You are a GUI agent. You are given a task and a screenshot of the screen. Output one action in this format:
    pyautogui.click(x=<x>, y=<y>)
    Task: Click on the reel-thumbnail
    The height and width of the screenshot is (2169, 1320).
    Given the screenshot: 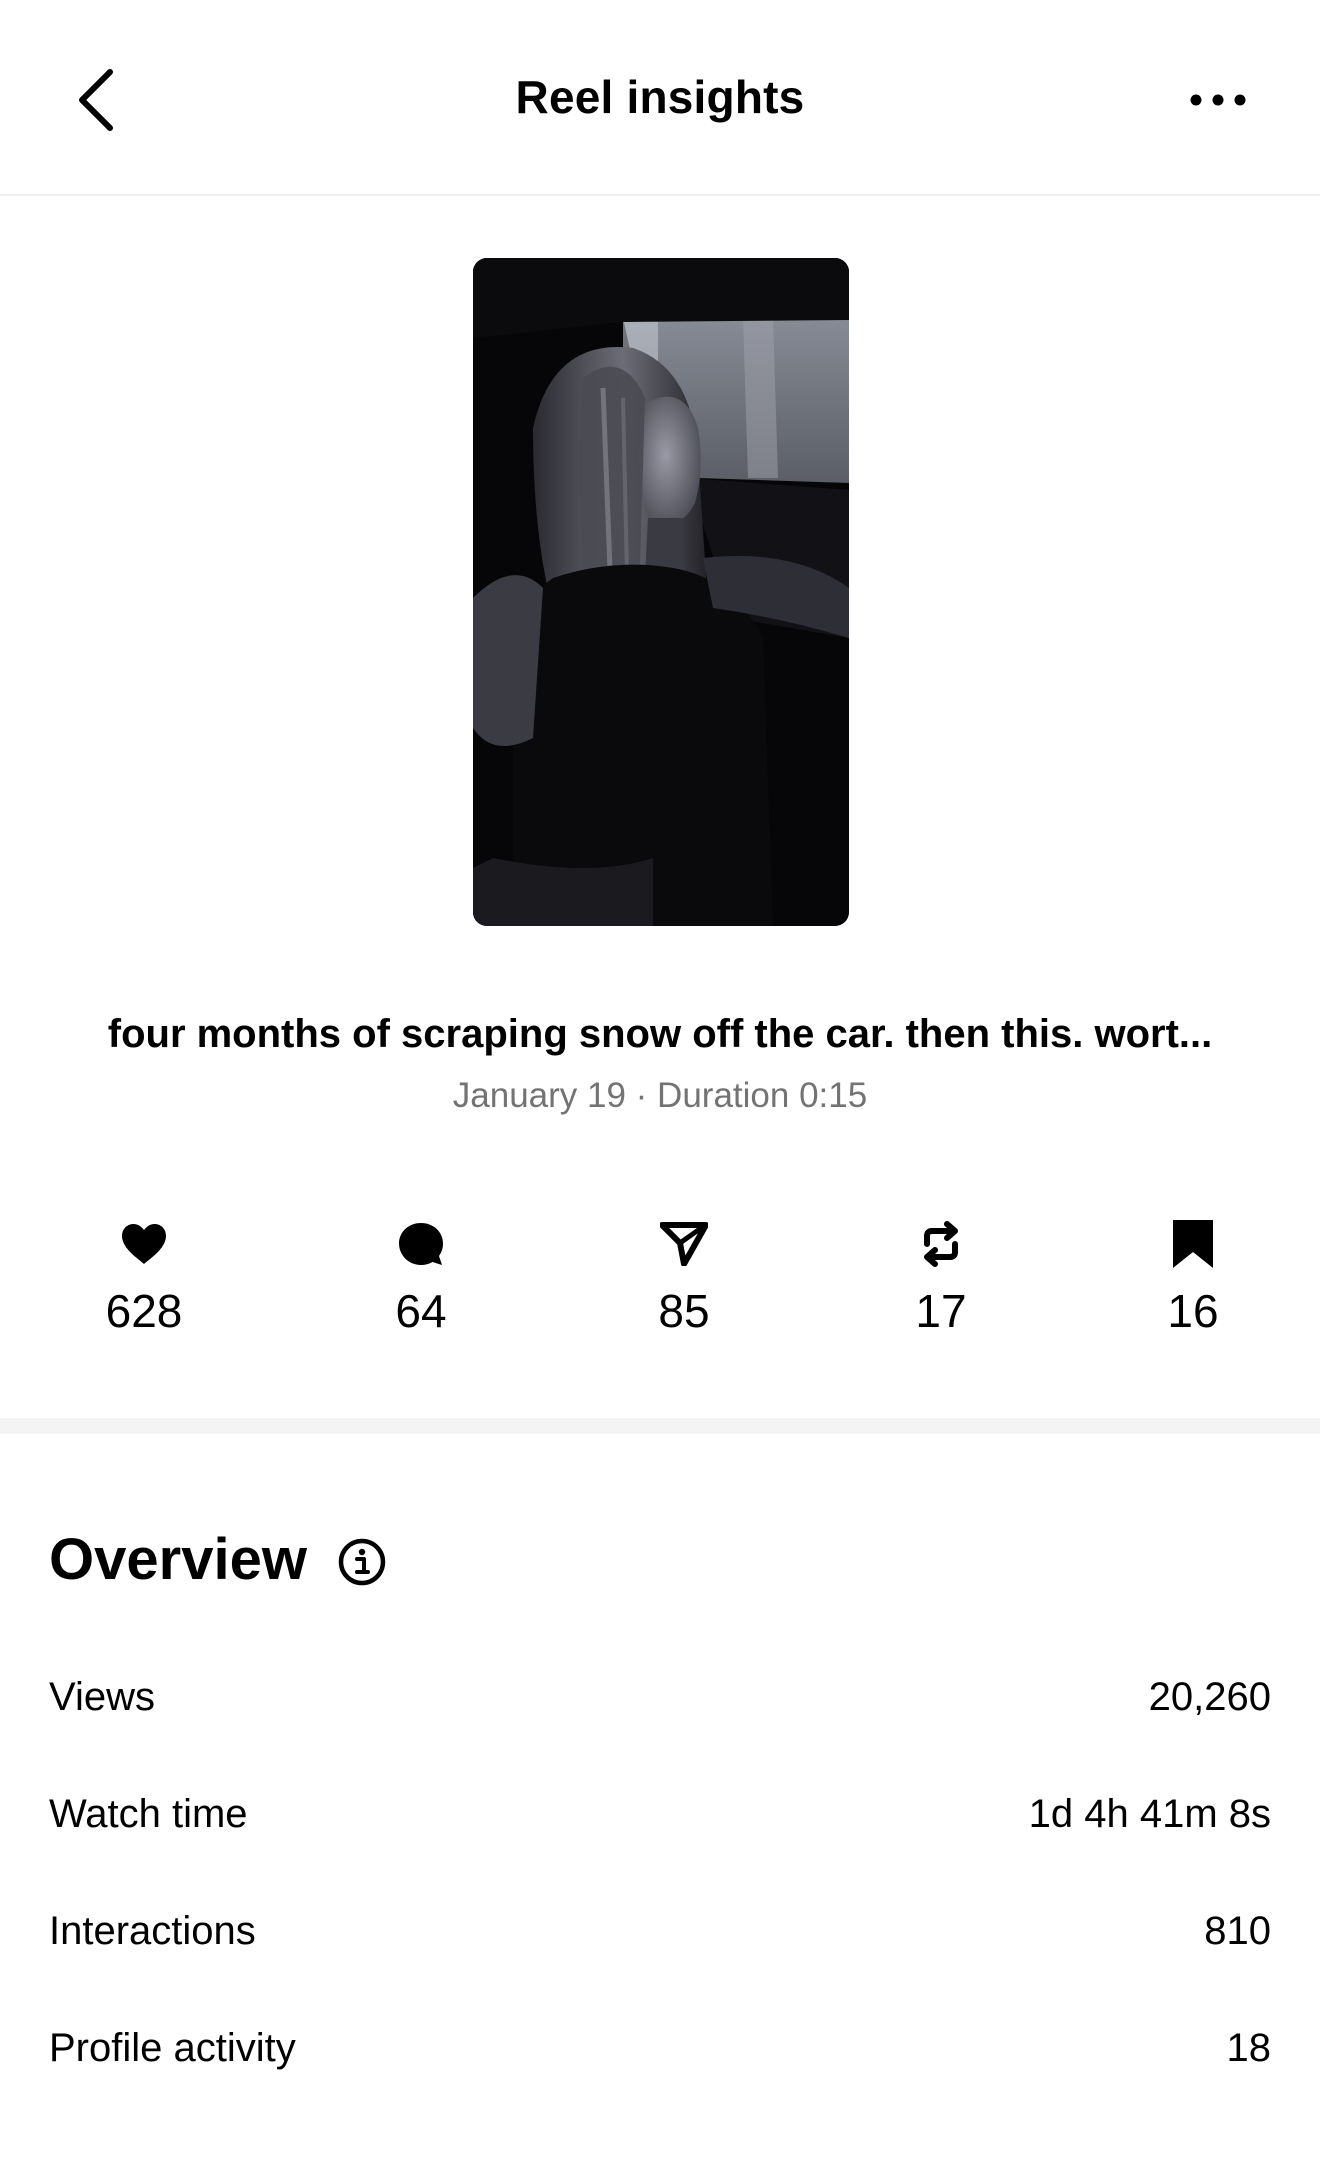 What is the action you would take?
    pyautogui.click(x=661, y=592)
    